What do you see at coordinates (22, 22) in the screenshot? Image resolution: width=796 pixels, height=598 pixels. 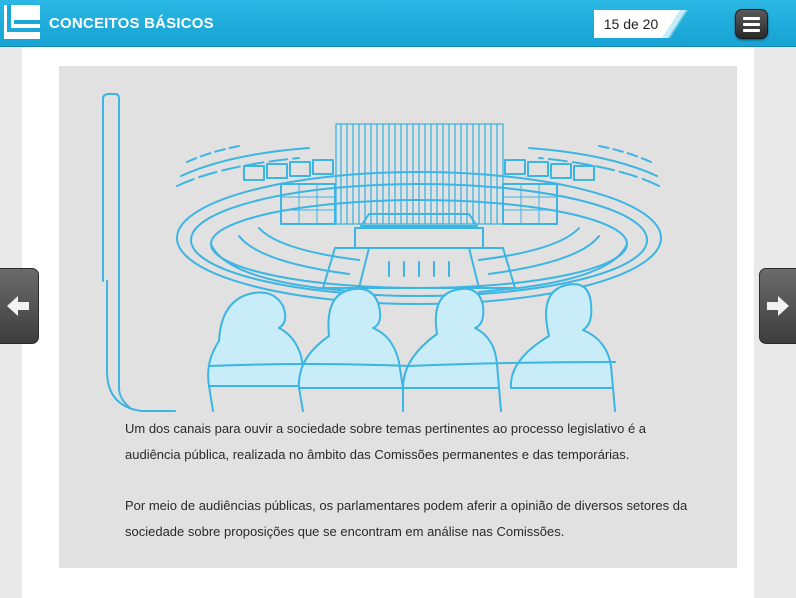 I see `course-logo-icon` at bounding box center [22, 22].